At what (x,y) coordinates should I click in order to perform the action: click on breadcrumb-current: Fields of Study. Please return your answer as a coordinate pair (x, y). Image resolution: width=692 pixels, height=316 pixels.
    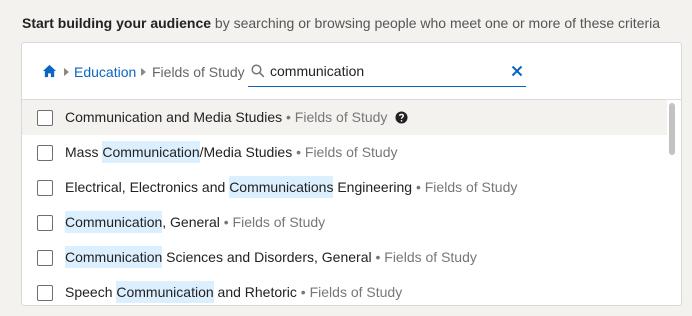
    Looking at the image, I should click on (198, 72).